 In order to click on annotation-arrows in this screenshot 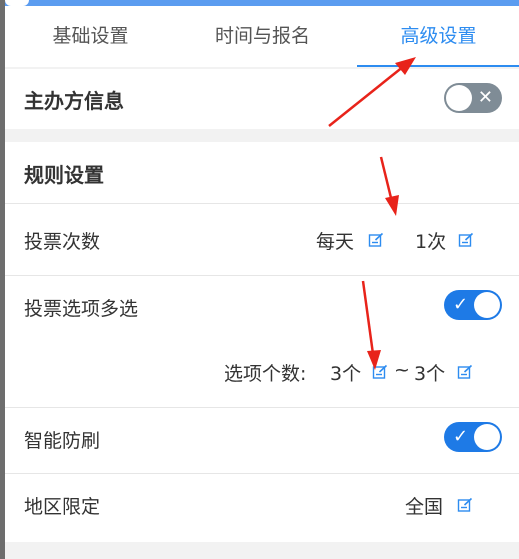, I will do `click(372, 213)`.